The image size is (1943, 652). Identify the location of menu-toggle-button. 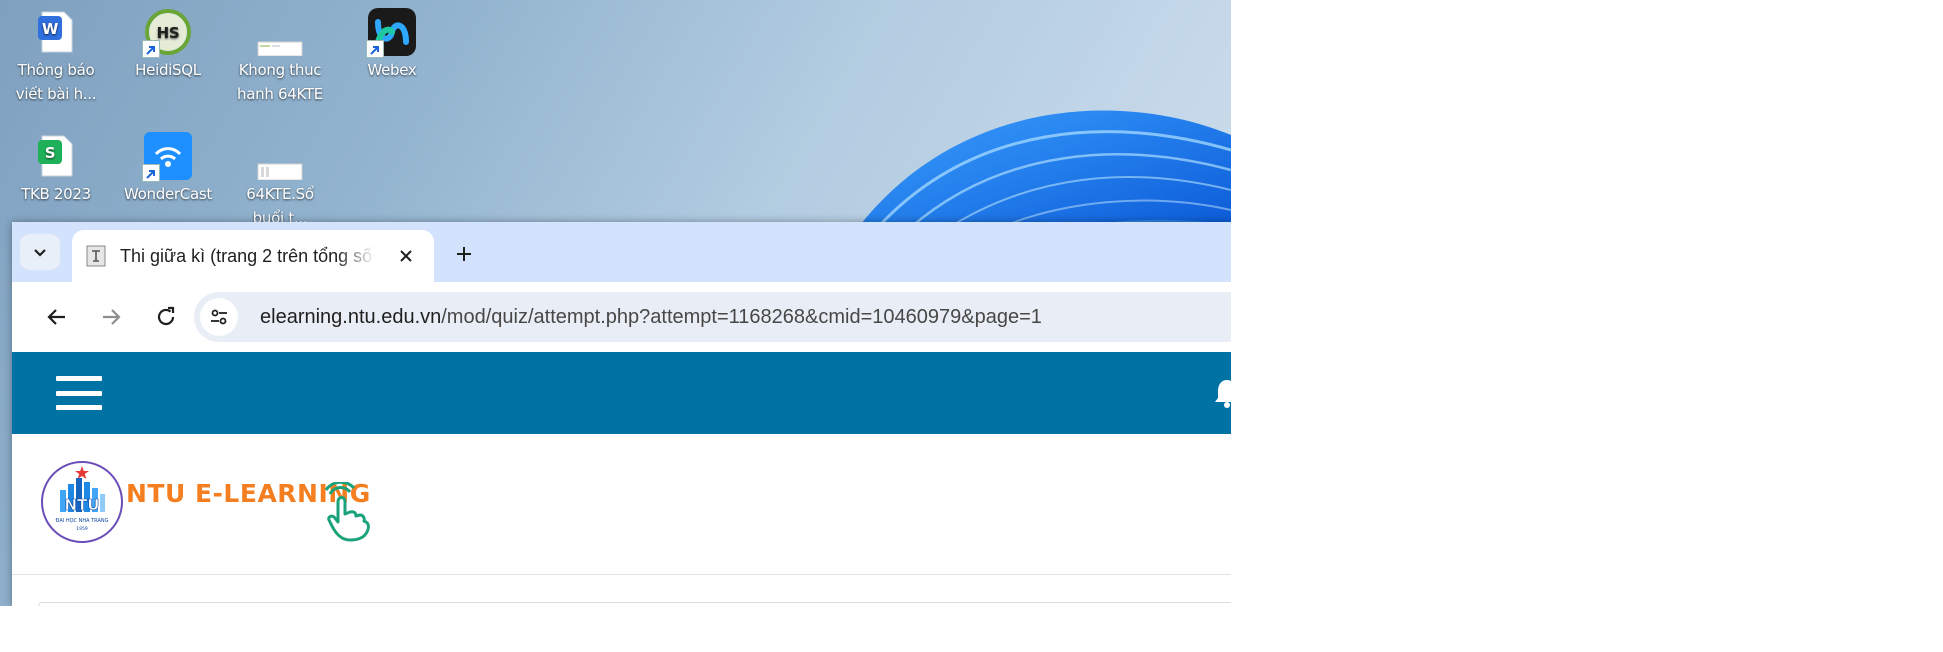
(79, 393).